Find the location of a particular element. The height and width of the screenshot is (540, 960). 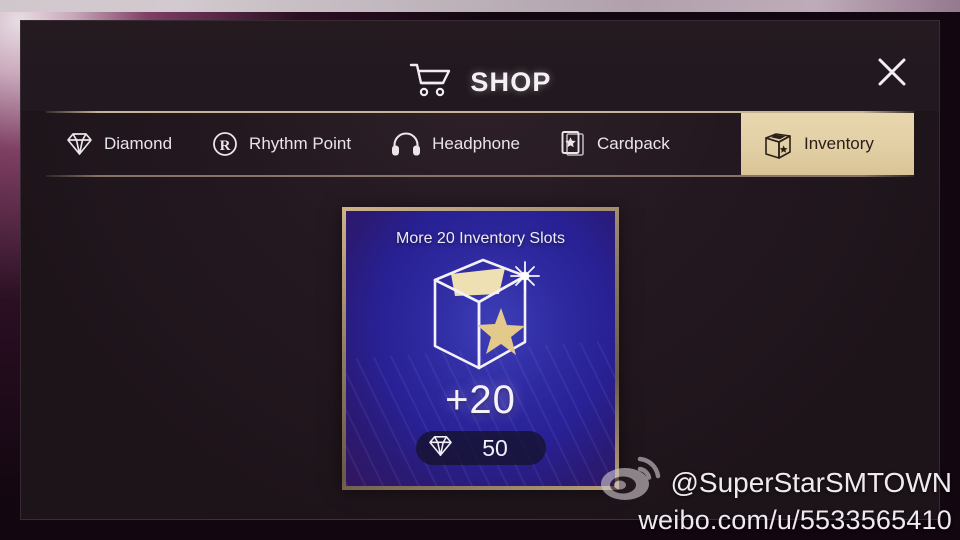

tab-rhythm-point: R Rhythm Point is located at coordinates (281, 144).